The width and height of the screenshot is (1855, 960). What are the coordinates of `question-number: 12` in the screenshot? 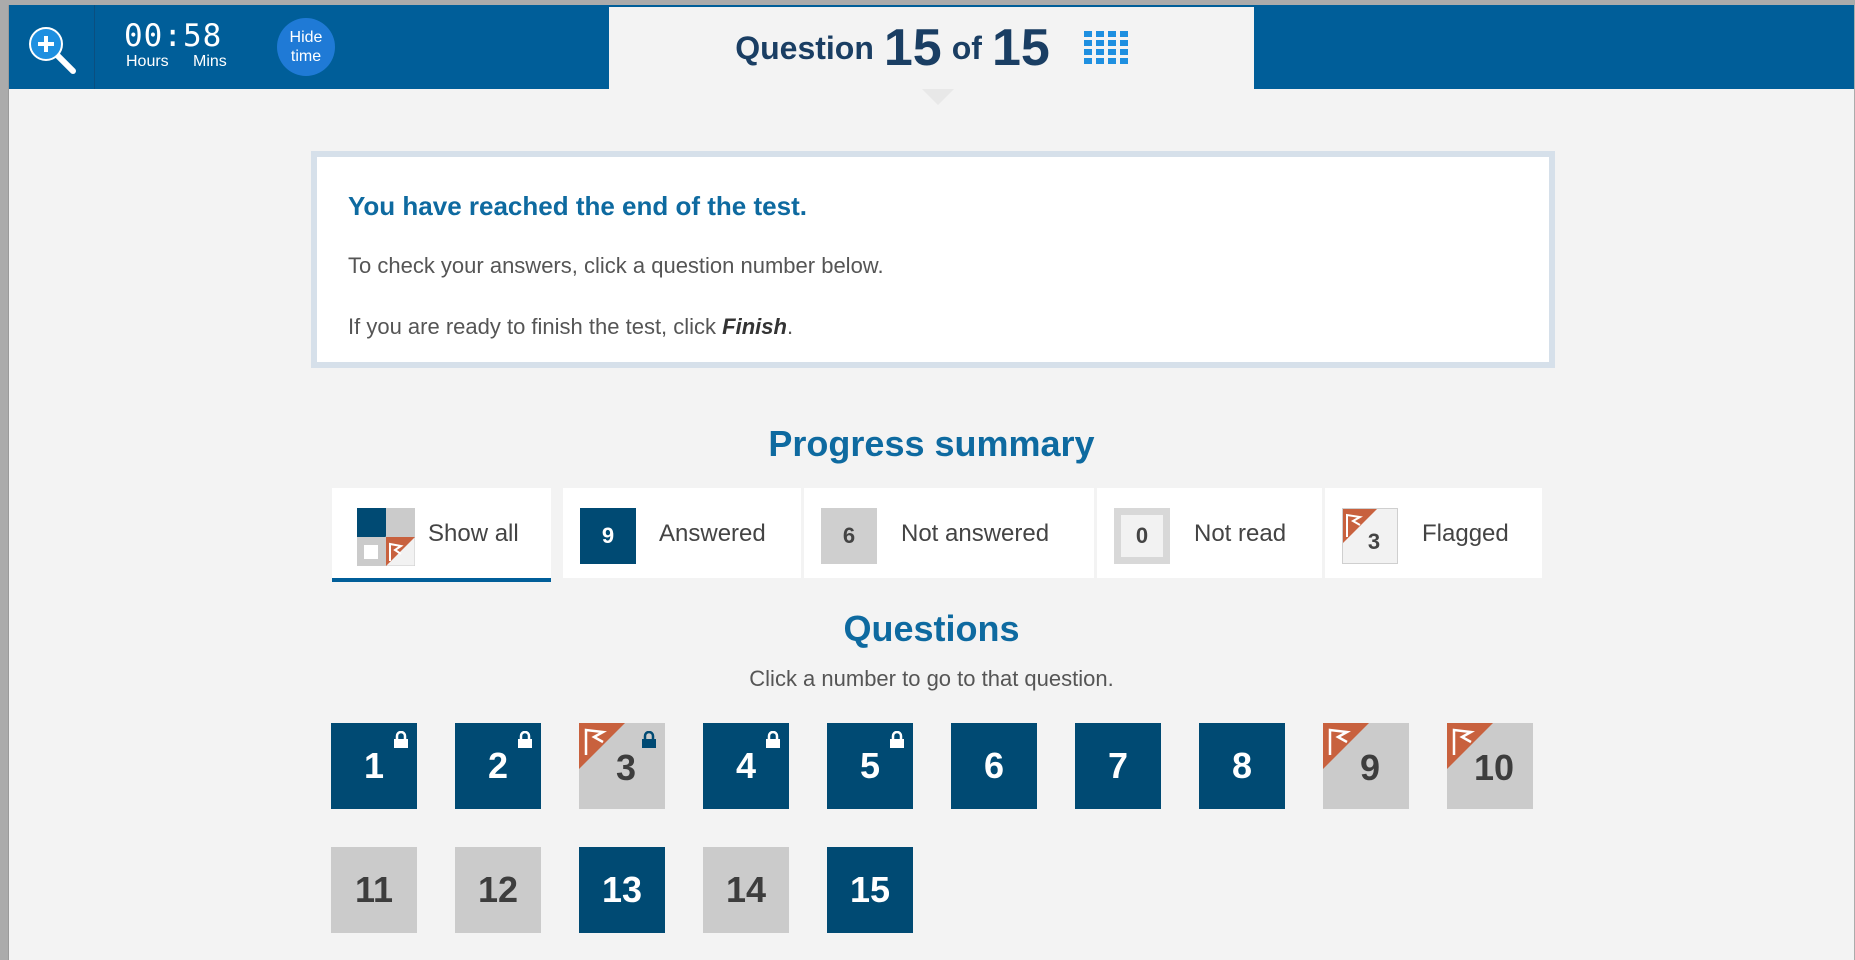 It's located at (498, 889).